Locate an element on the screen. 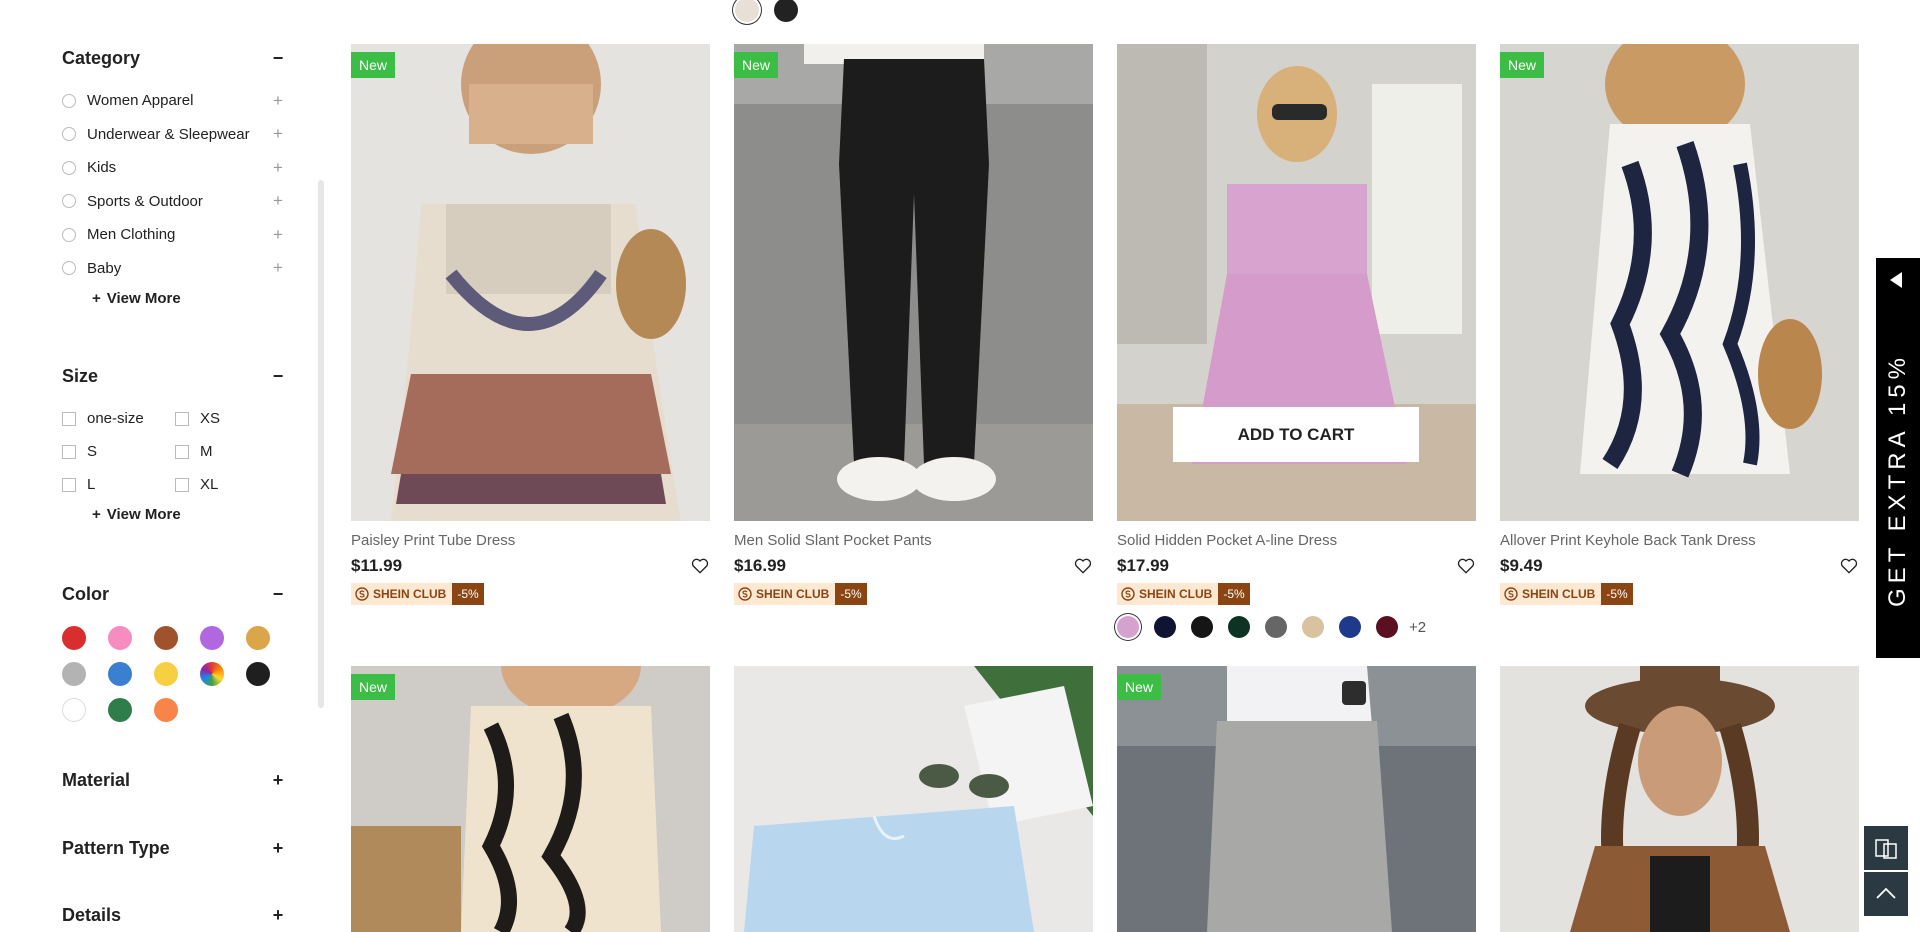 The width and height of the screenshot is (1920, 932). pattern-type-filter-header: Pattern Type + is located at coordinates (174, 848).